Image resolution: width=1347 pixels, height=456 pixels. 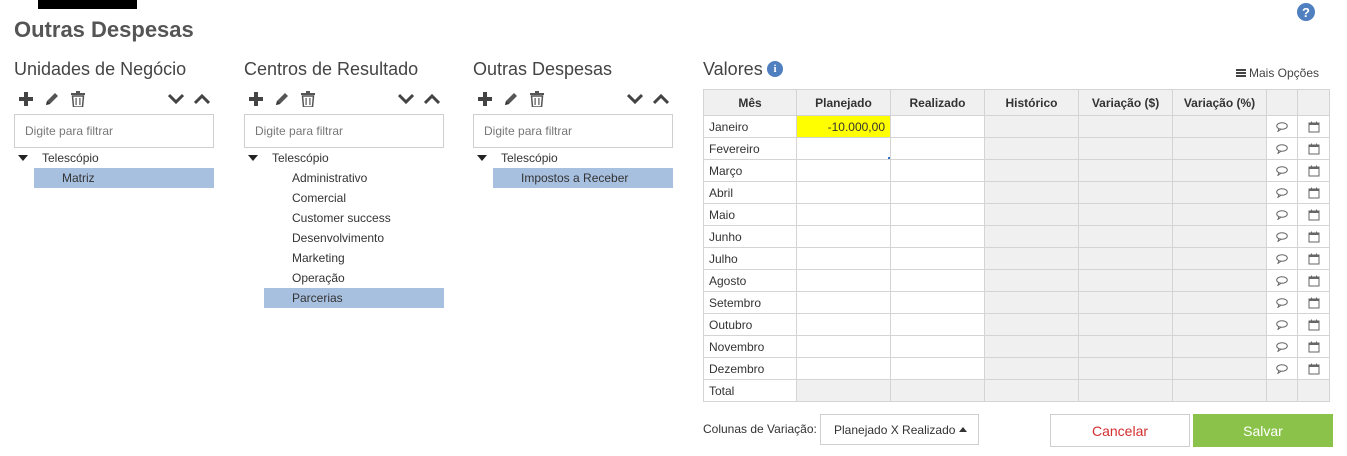 I want to click on tree-item: Impostos a Receber, so click(x=583, y=178).